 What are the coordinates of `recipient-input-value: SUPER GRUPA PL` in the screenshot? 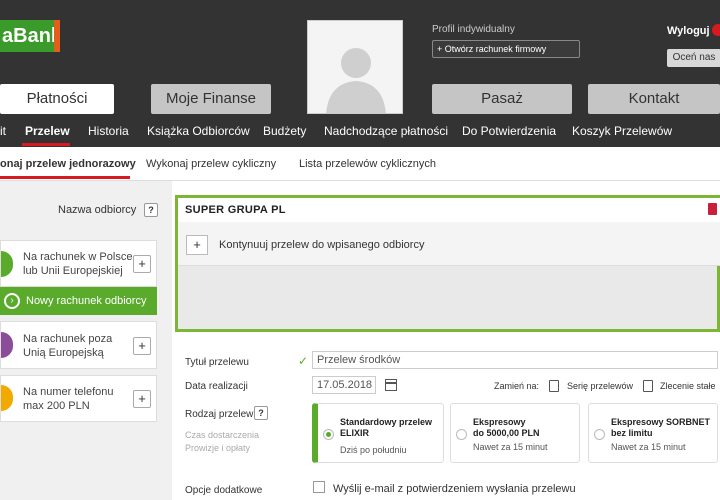 It's located at (235, 210).